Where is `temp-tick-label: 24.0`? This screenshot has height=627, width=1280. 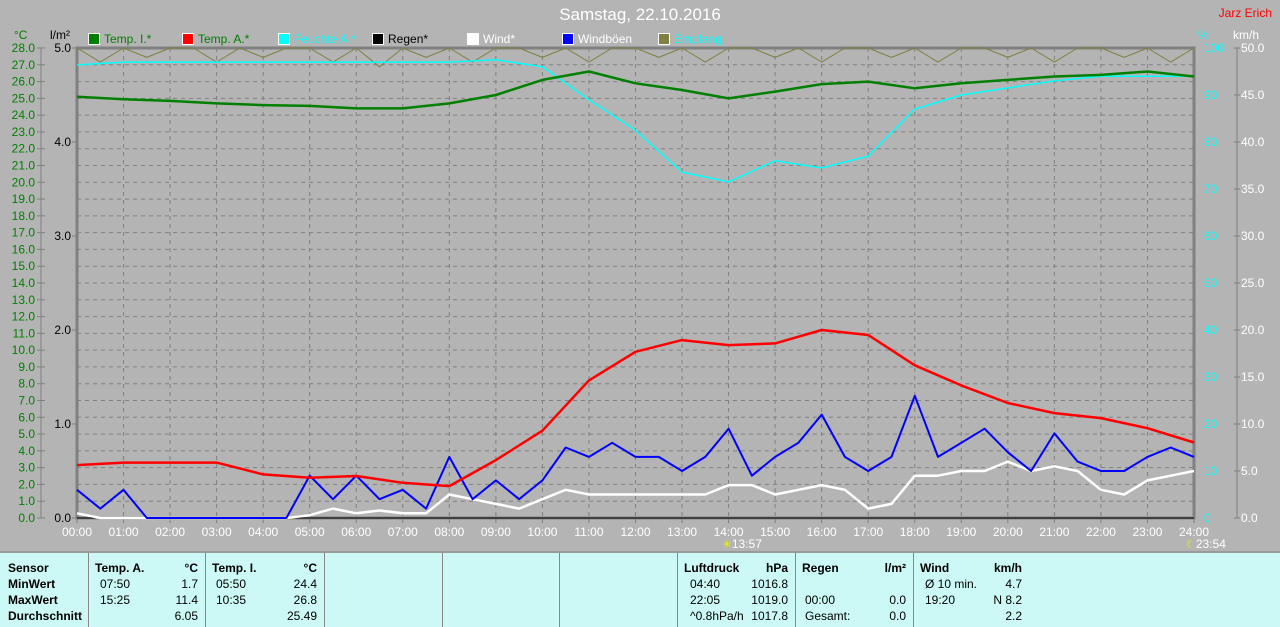 temp-tick-label: 24.0 is located at coordinates (24, 115).